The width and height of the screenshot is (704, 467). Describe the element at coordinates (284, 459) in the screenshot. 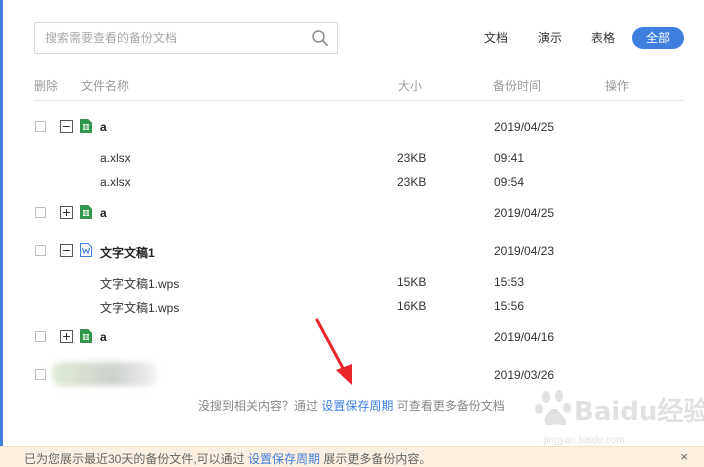

I see `notice-set-retention-link: 设置保存周期` at that location.